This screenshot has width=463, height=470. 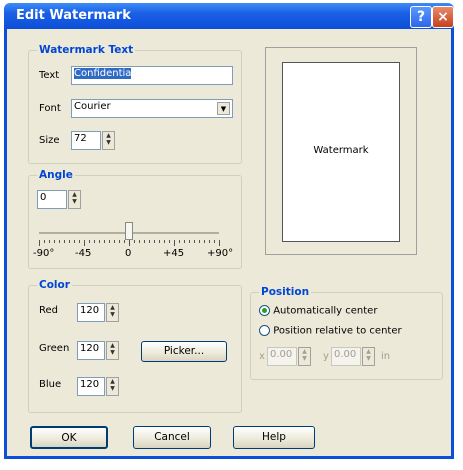 What do you see at coordinates (112, 386) in the screenshot?
I see `blue-spinner: ▲ ▼` at bounding box center [112, 386].